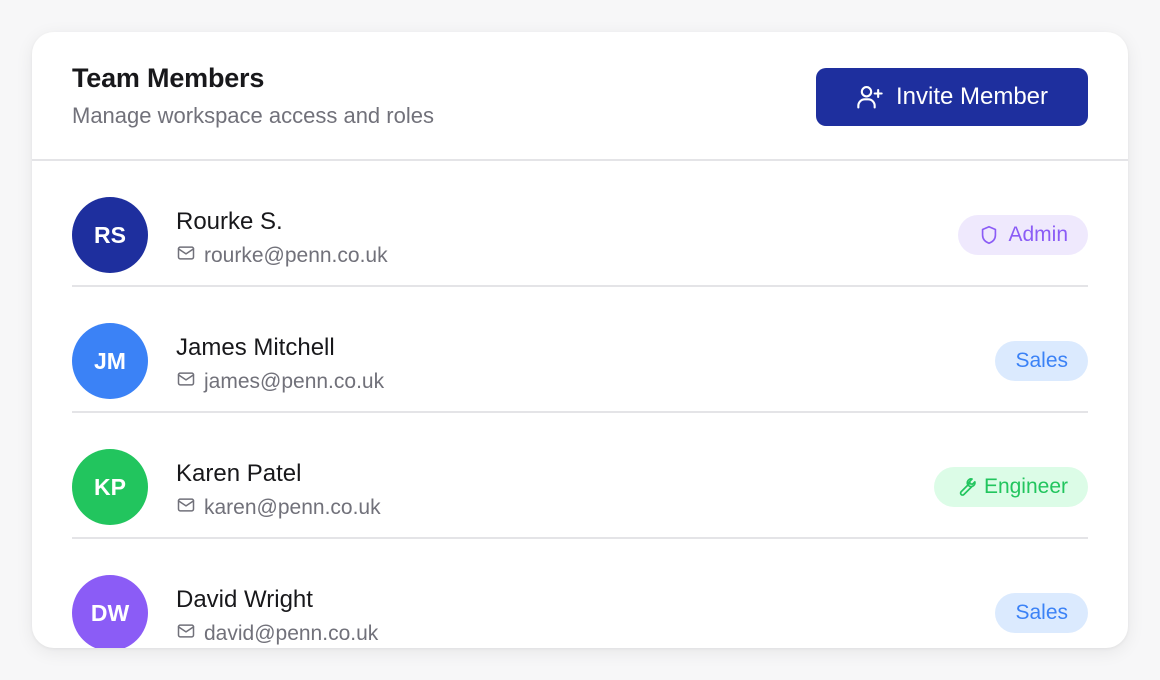 This screenshot has width=1160, height=680. Describe the element at coordinates (110, 361) in the screenshot. I see `avatar: JM` at that location.